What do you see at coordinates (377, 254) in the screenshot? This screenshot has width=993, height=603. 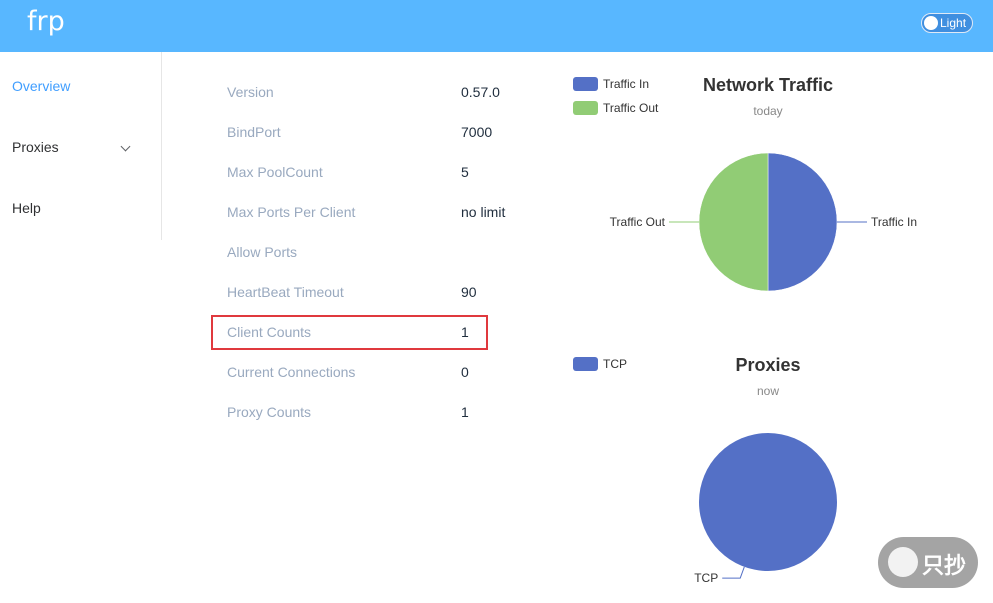 I see `info-row-allow-ports: Allow Ports` at bounding box center [377, 254].